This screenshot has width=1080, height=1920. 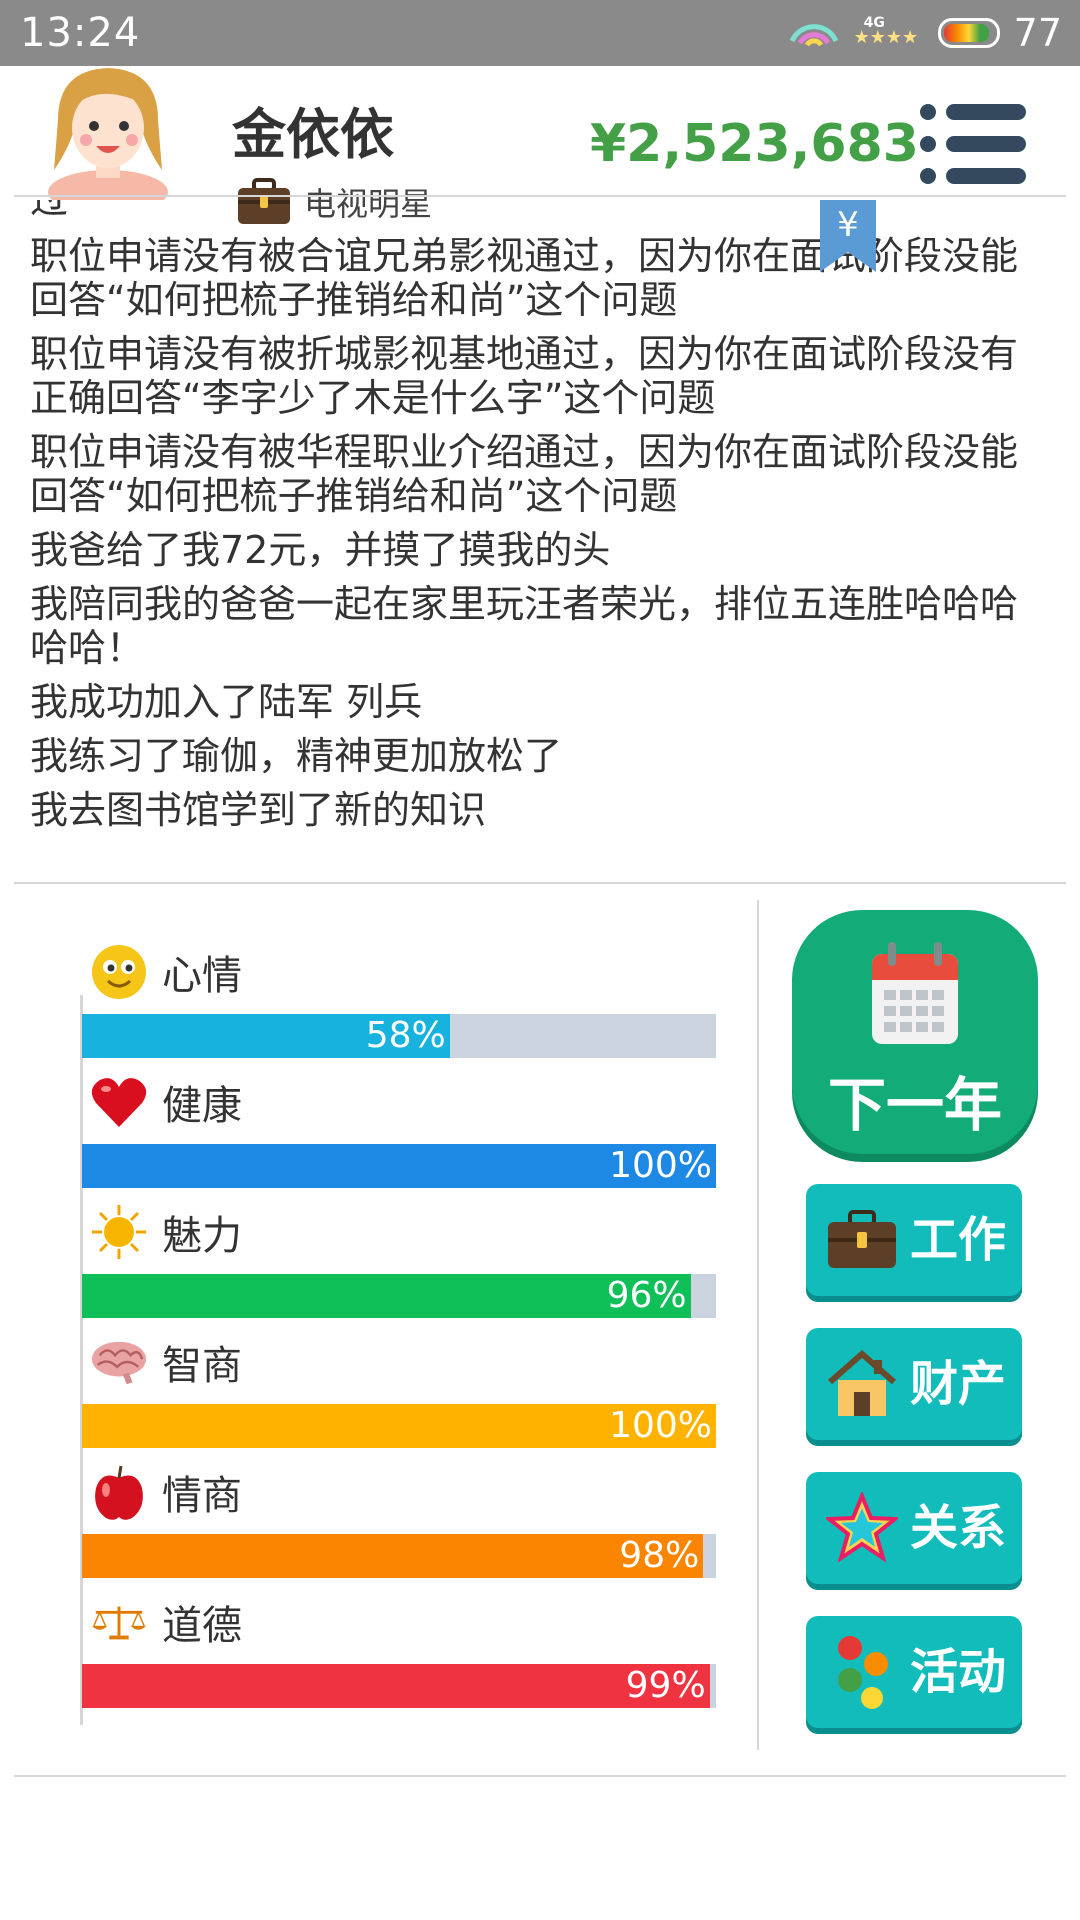 What do you see at coordinates (400, 1655) in the screenshot?
I see `stat-morality: 道德 99%` at bounding box center [400, 1655].